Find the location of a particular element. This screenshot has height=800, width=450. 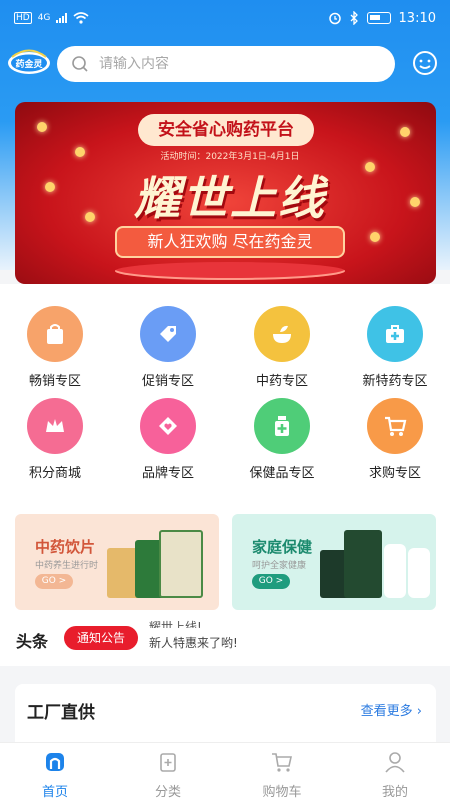

category-label: 保健品专区 is located at coordinates (282, 473).